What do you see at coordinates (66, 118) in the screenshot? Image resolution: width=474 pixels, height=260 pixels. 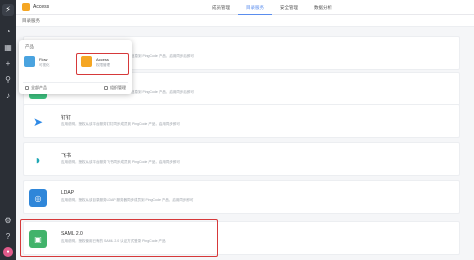 I see `service-name: 钉钉` at bounding box center [66, 118].